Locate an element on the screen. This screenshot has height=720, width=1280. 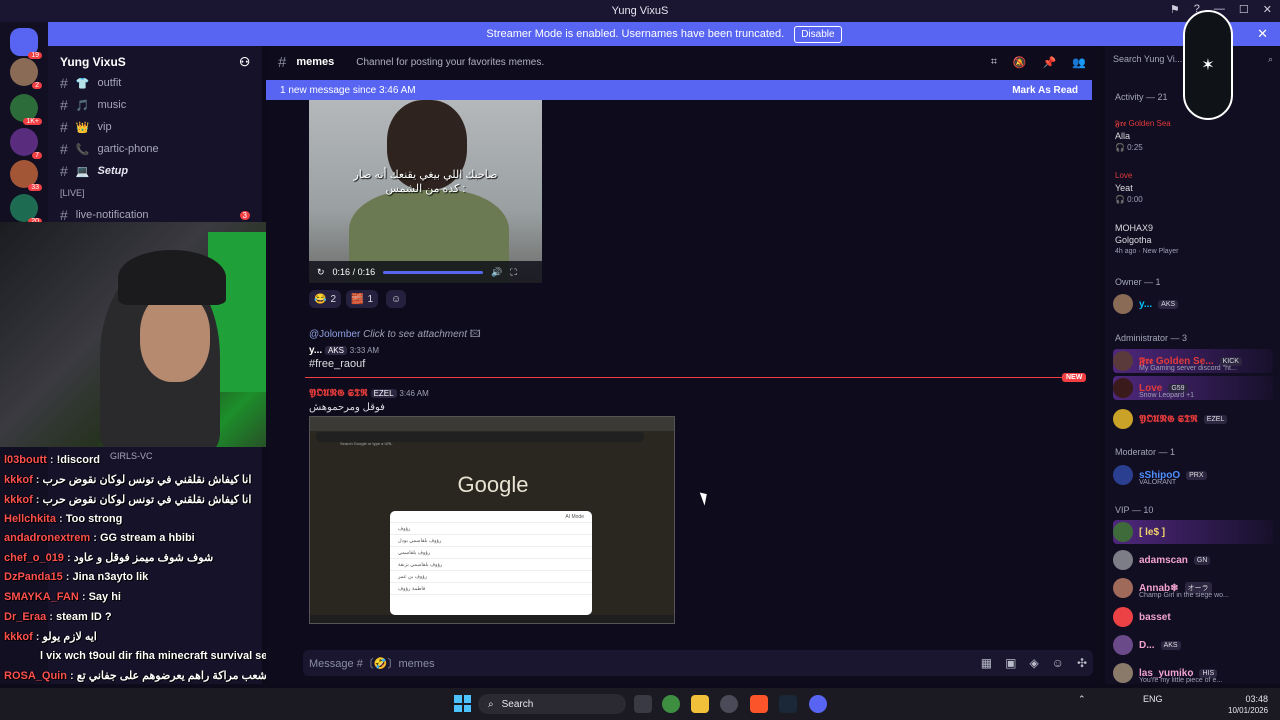
member-item: sShipoO PRX VALORANT is located at coordinates (1160, 475).